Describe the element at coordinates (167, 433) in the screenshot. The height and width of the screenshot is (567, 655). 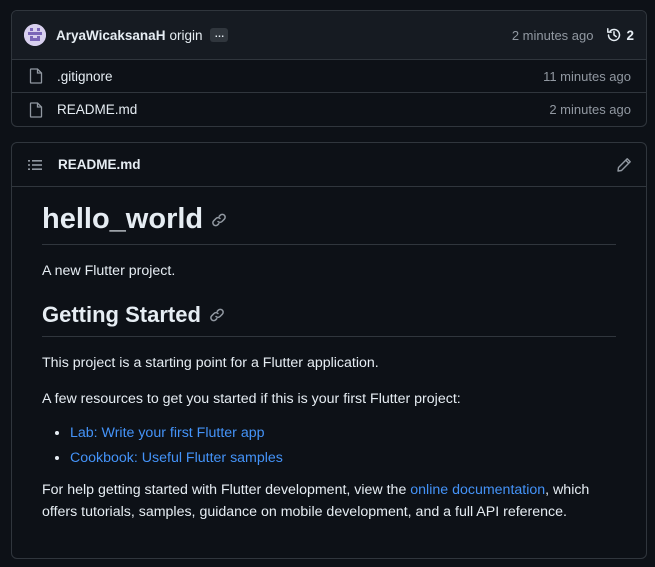
I see `lab-link: Lab: Write your first Flutter app` at that location.